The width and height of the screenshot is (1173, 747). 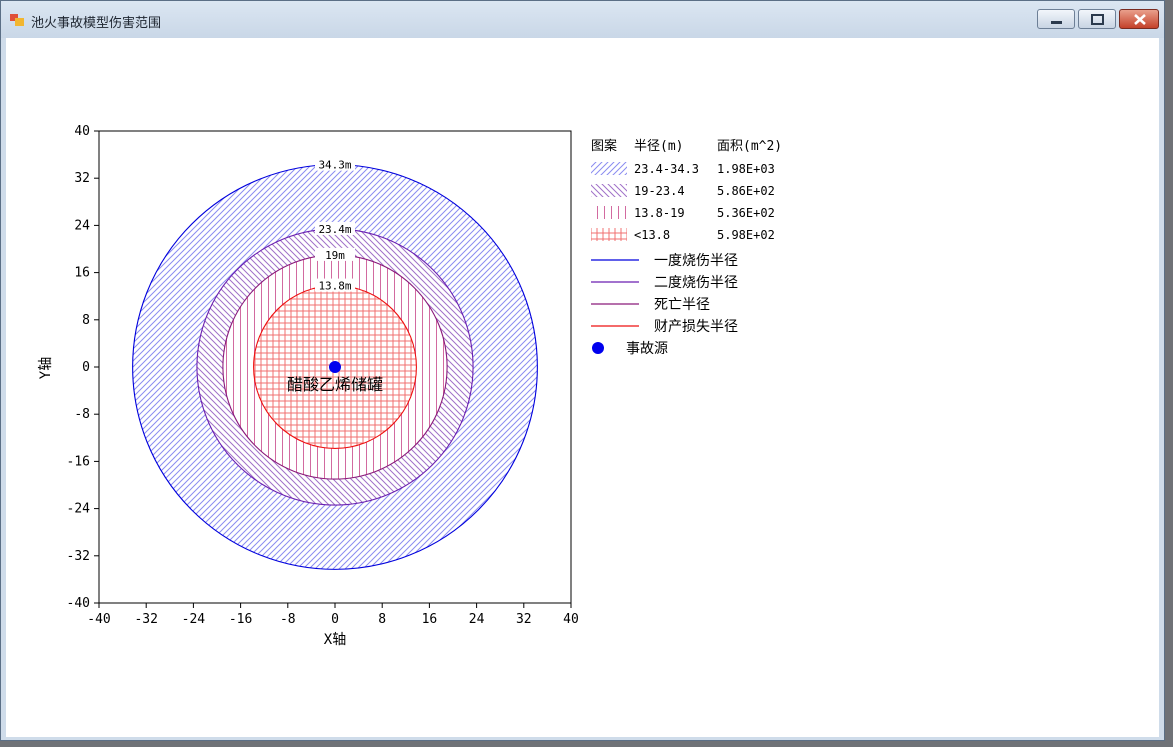 I want to click on x-tick-label: -40, so click(x=98, y=619).